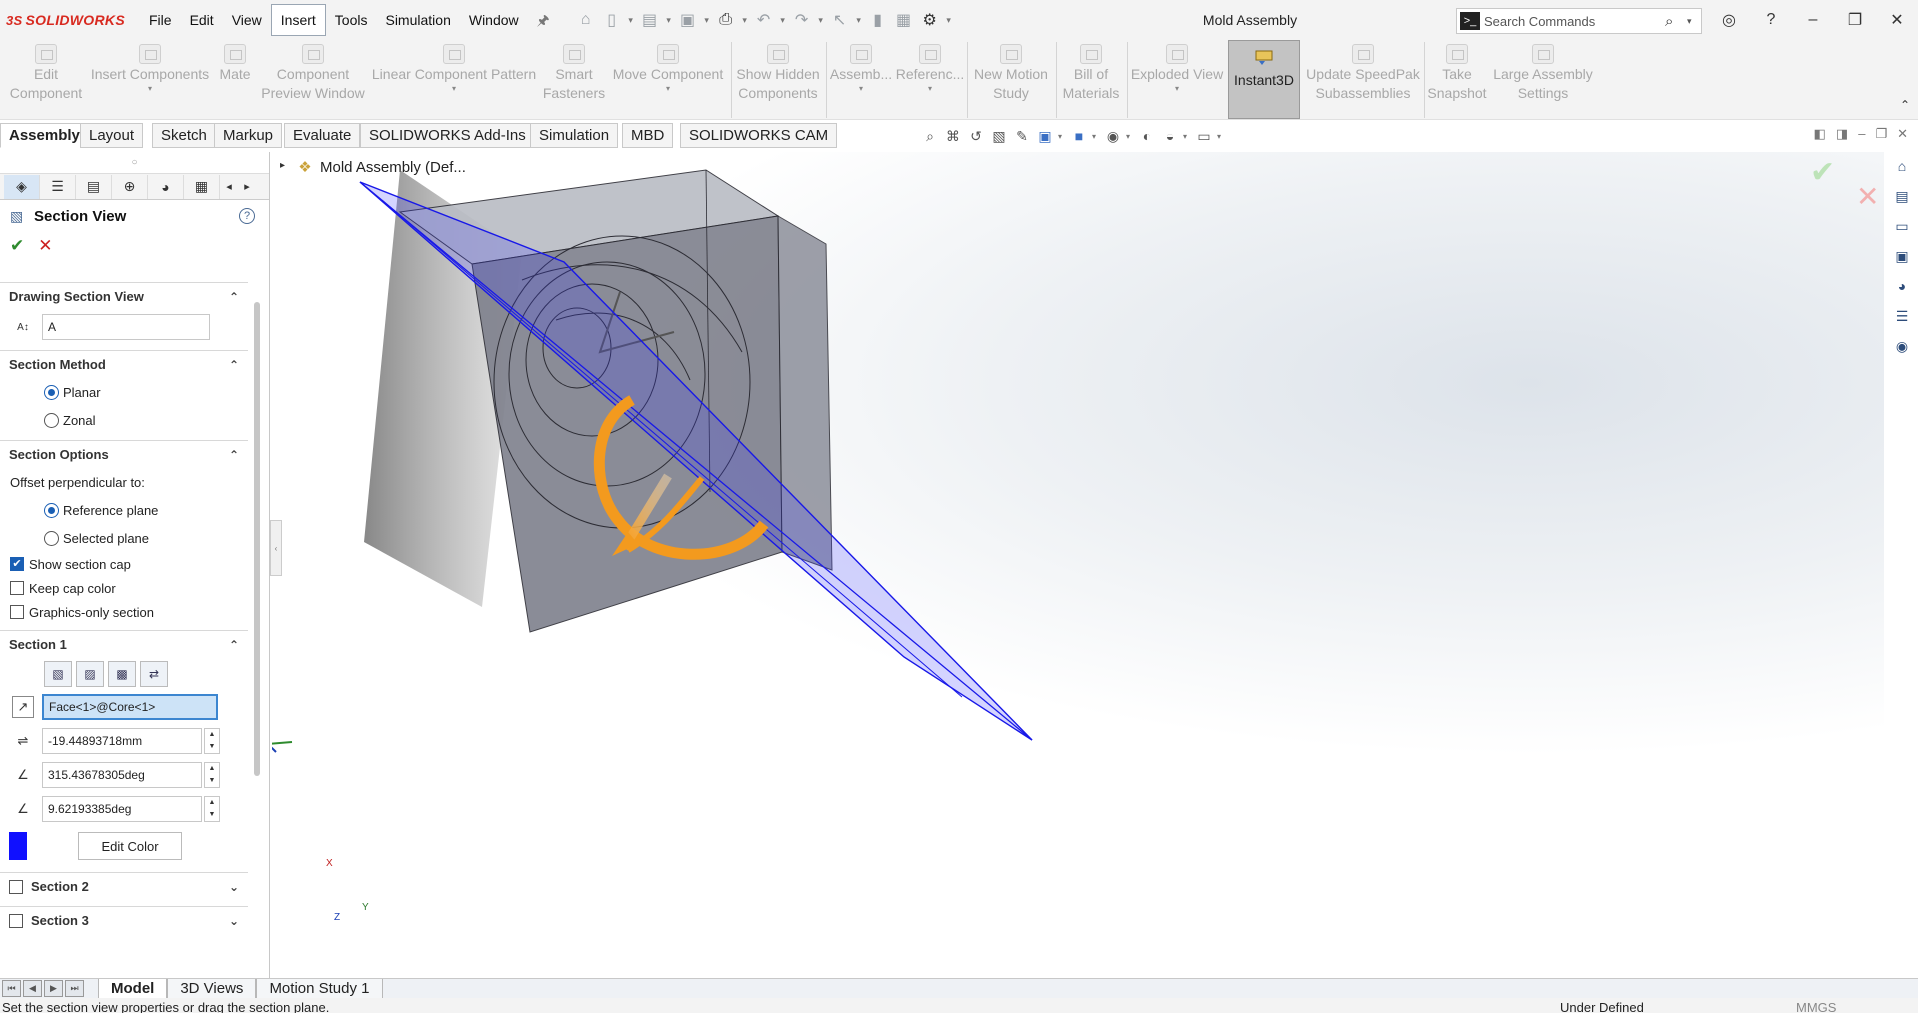  Describe the element at coordinates (126, 327) in the screenshot. I see `section-name-field: A` at that location.